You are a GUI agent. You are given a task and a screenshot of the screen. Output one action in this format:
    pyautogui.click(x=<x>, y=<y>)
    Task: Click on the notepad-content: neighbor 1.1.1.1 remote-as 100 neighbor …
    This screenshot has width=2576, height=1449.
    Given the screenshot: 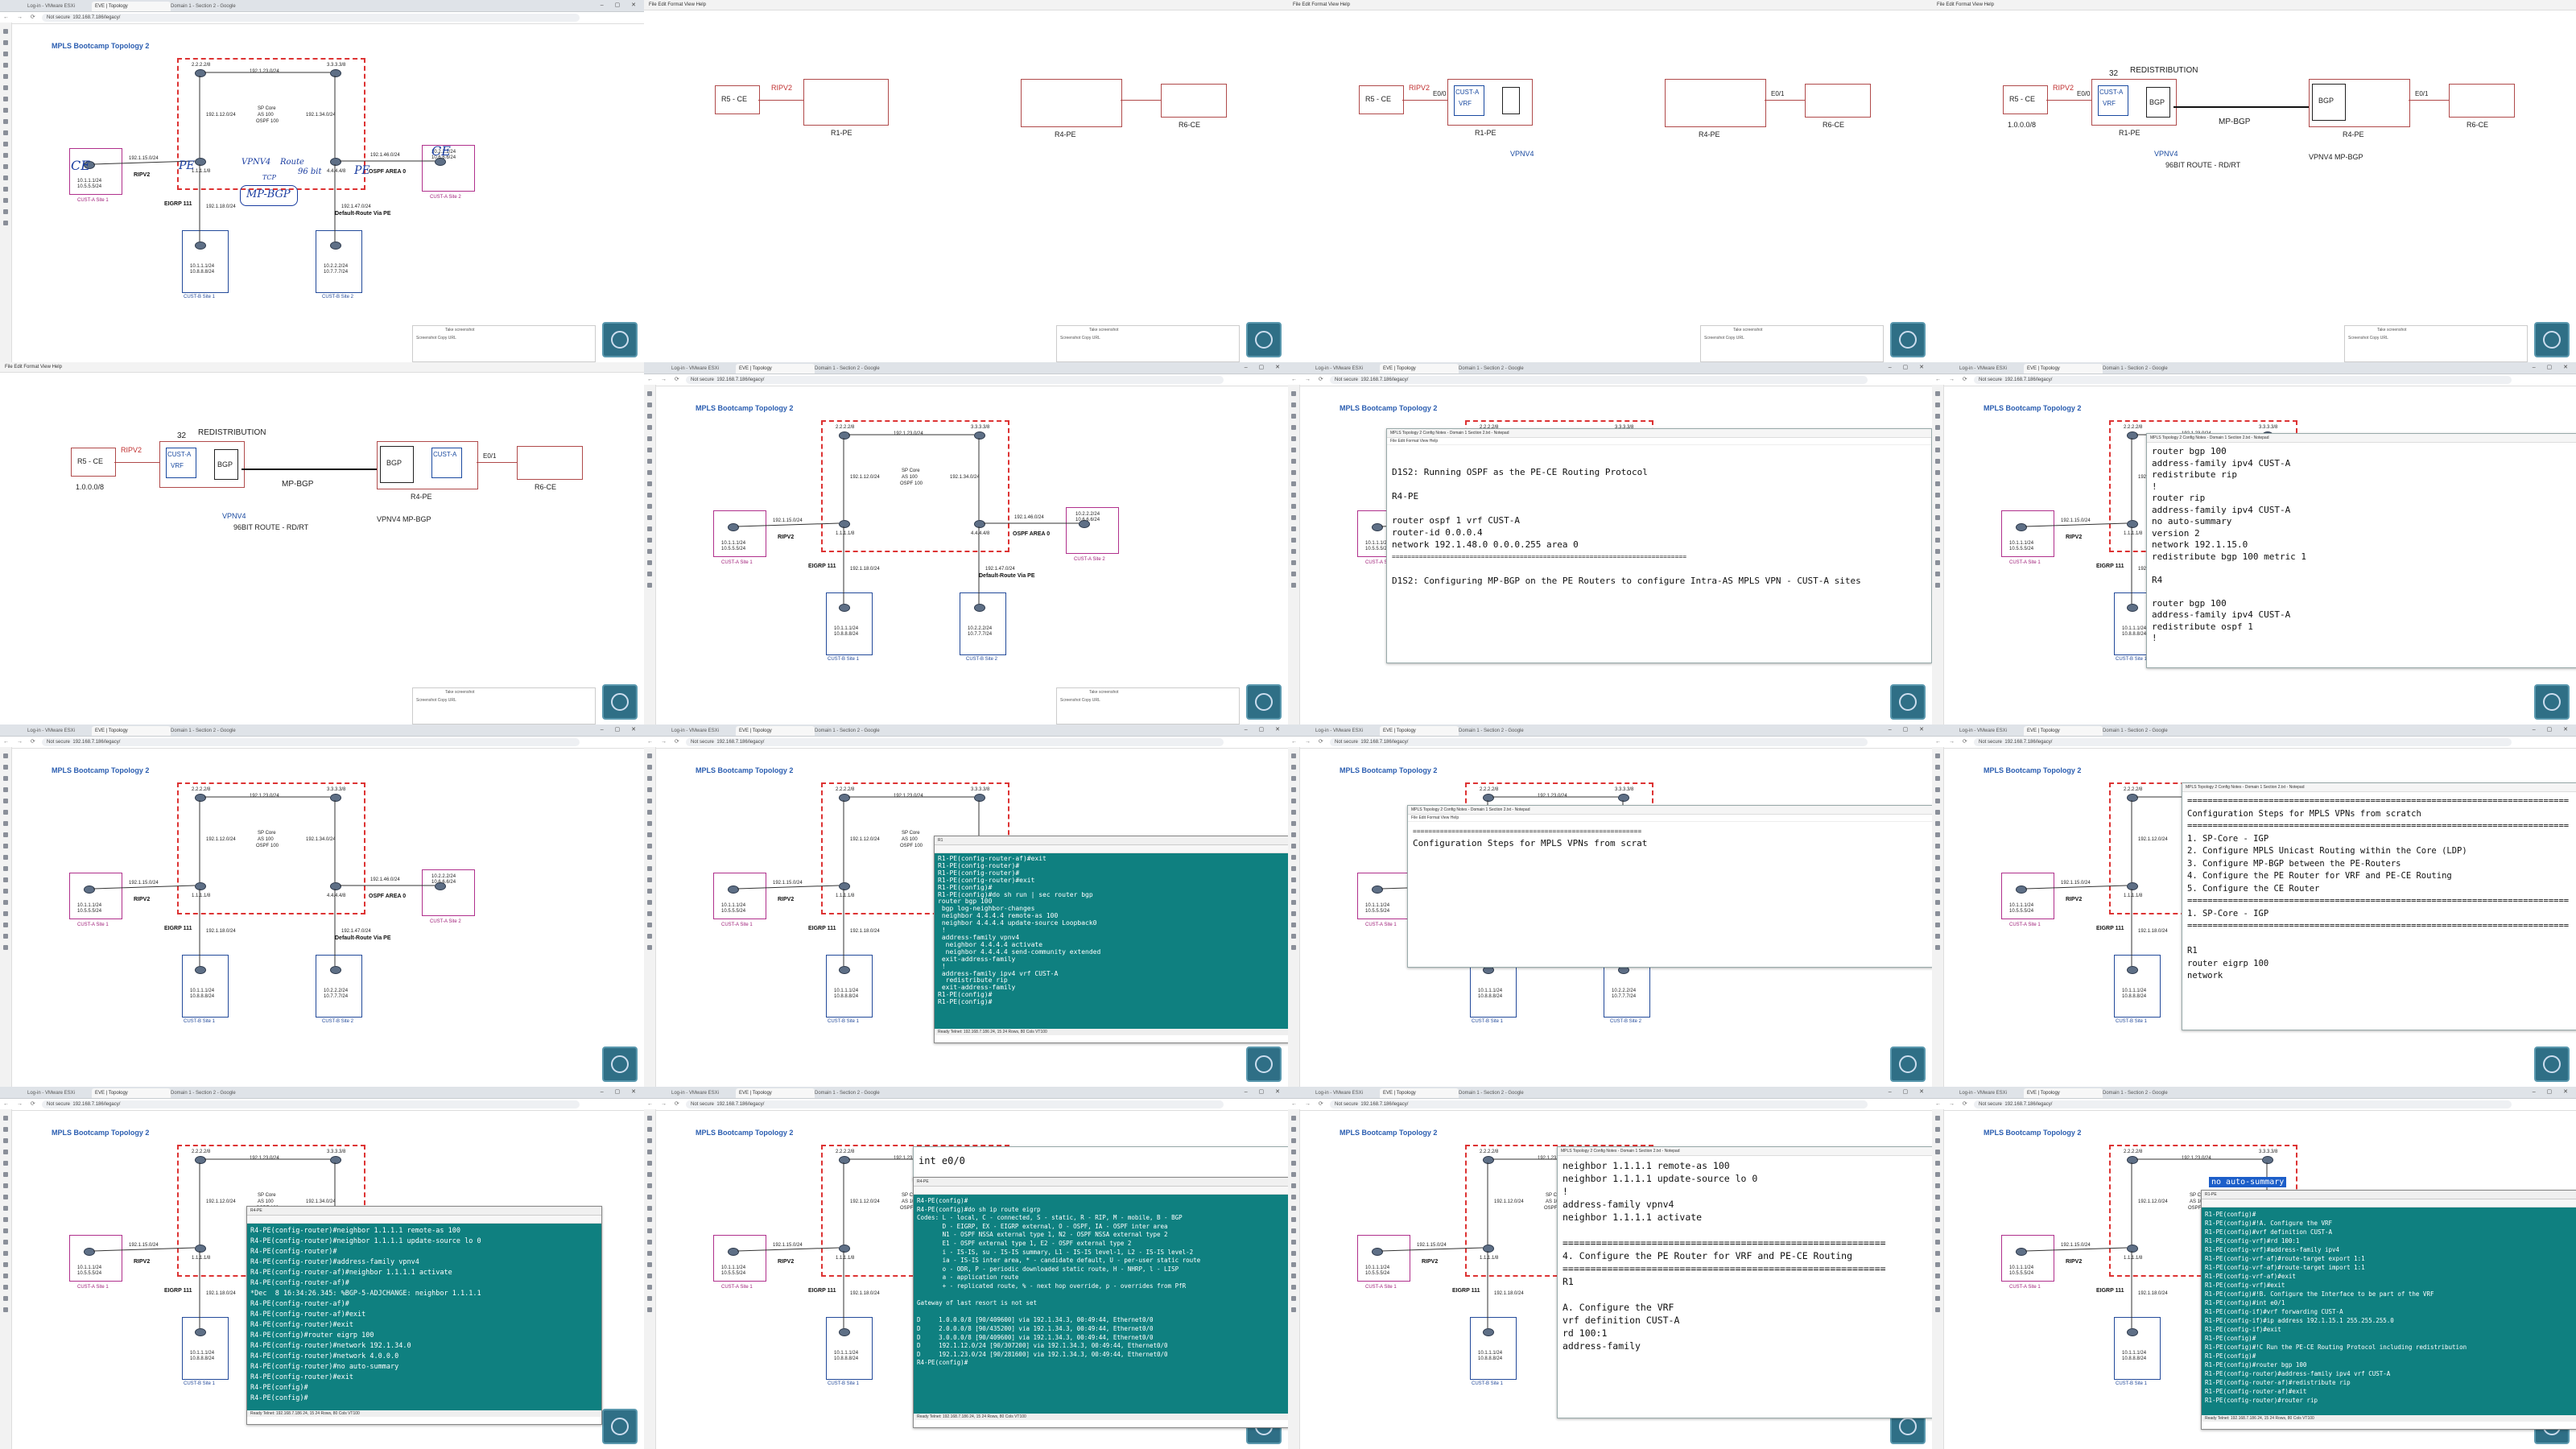 What is the action you would take?
    pyautogui.click(x=1745, y=1256)
    